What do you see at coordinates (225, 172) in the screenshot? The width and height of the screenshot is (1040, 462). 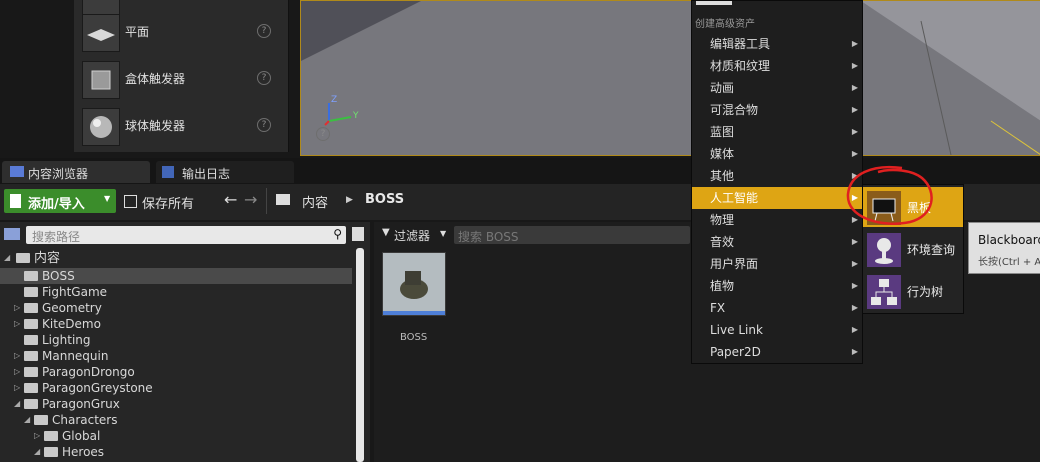 I see `tab-output-log: 输出日志` at bounding box center [225, 172].